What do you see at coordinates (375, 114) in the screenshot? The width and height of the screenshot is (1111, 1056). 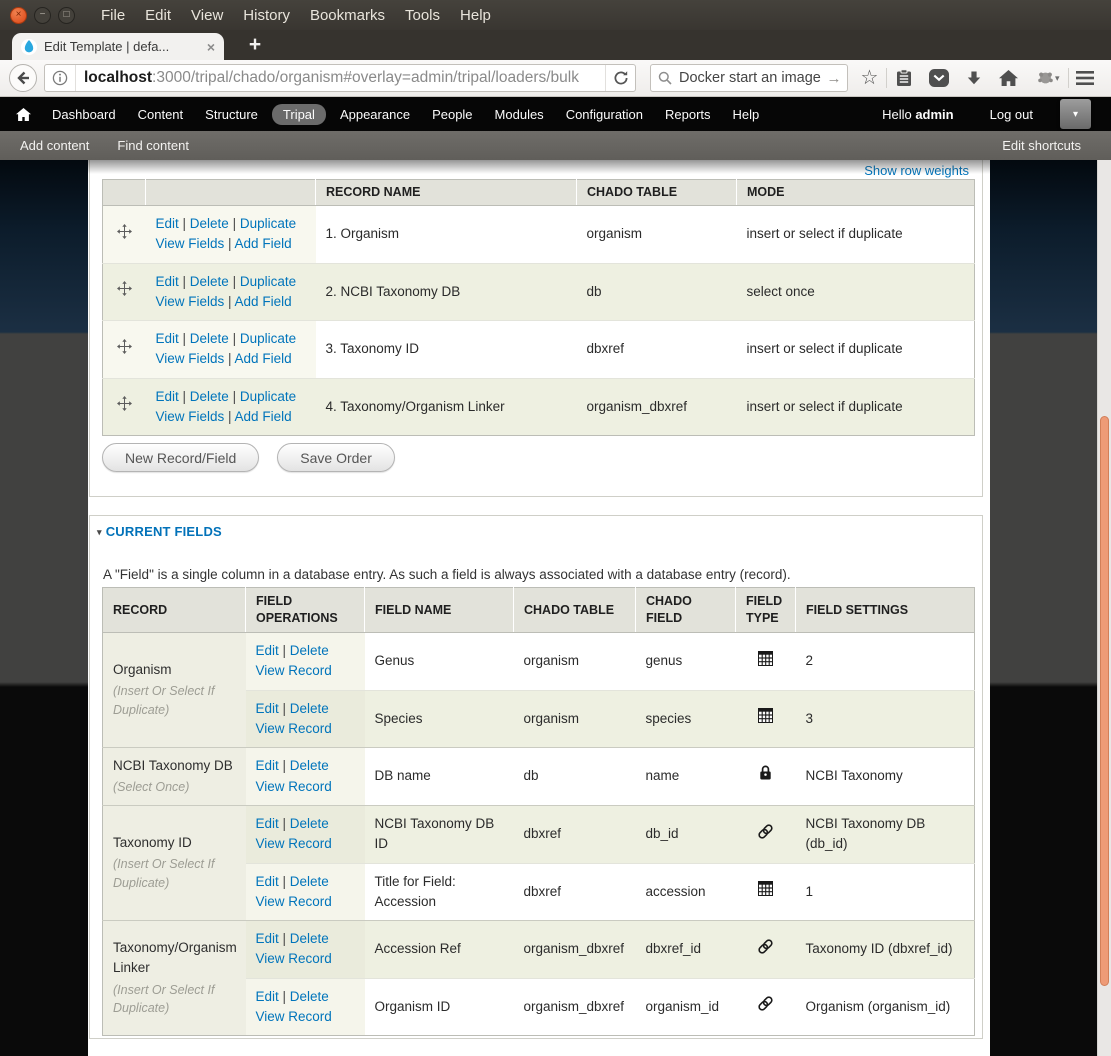 I see `admin-item-appearance: Appearance` at bounding box center [375, 114].